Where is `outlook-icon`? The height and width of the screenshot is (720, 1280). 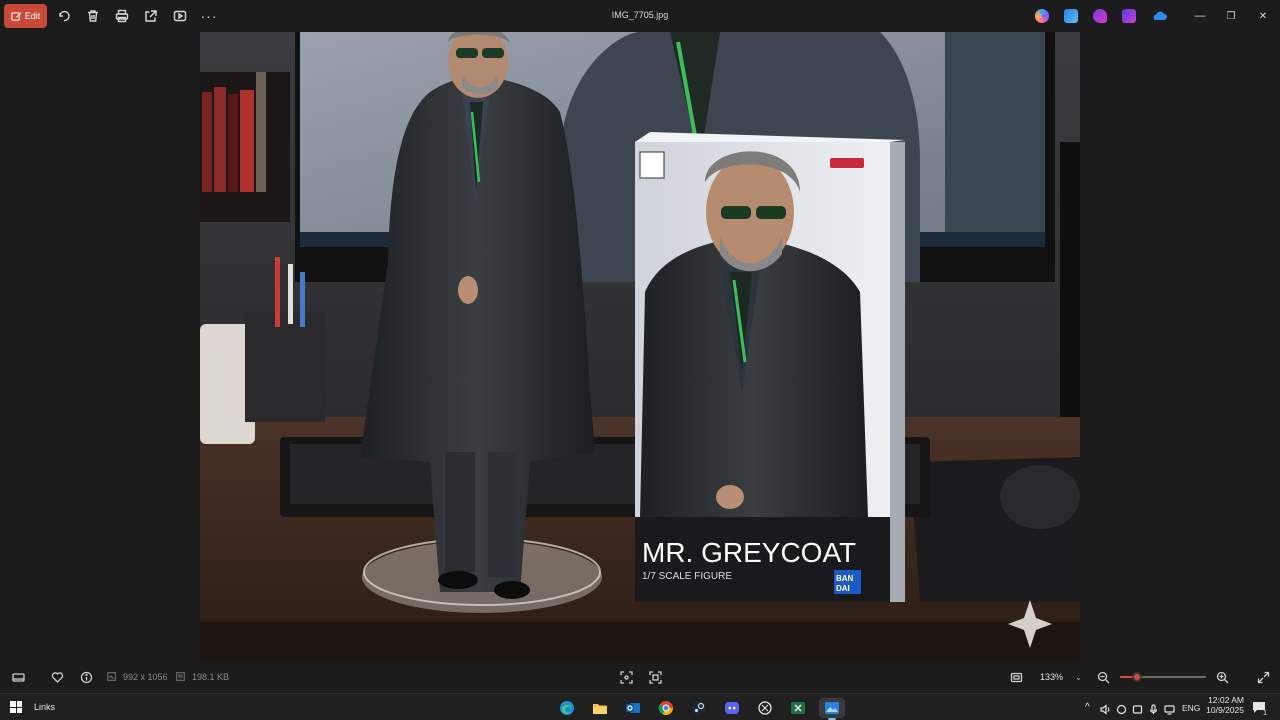
outlook-icon is located at coordinates (633, 708).